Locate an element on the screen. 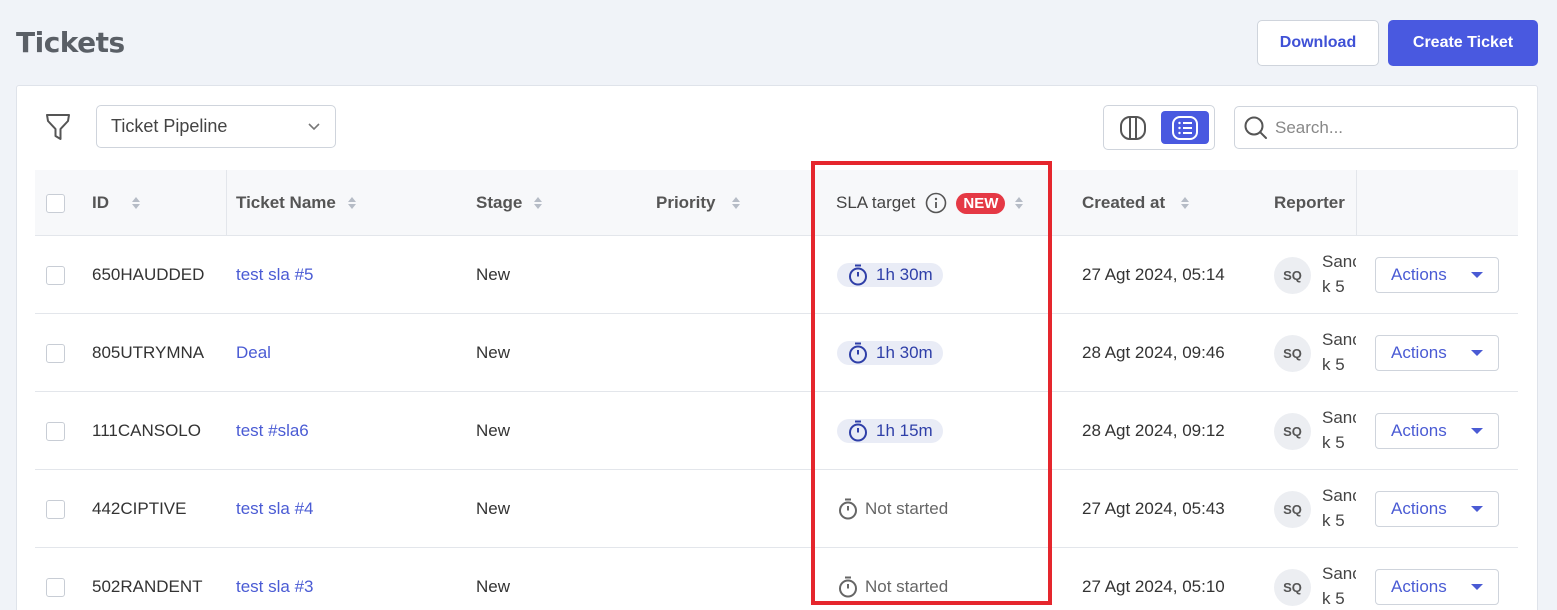 Image resolution: width=1557 pixels, height=610 pixels. column-header-name: Ticket Name is located at coordinates (296, 203).